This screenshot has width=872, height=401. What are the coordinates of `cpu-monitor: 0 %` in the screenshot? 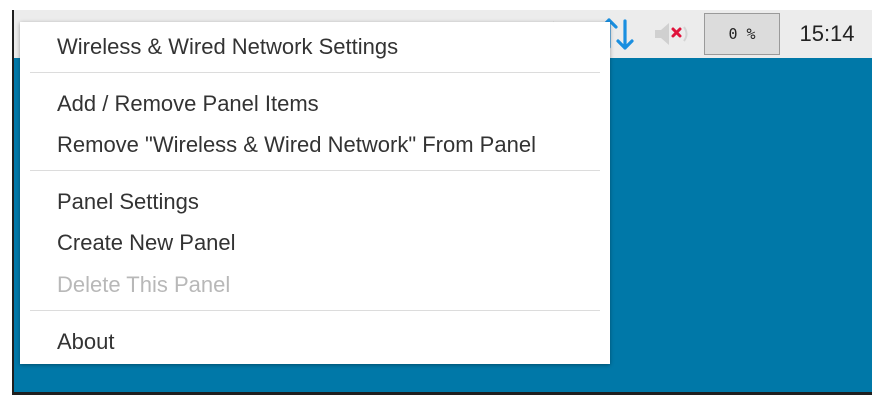 It's located at (742, 34).